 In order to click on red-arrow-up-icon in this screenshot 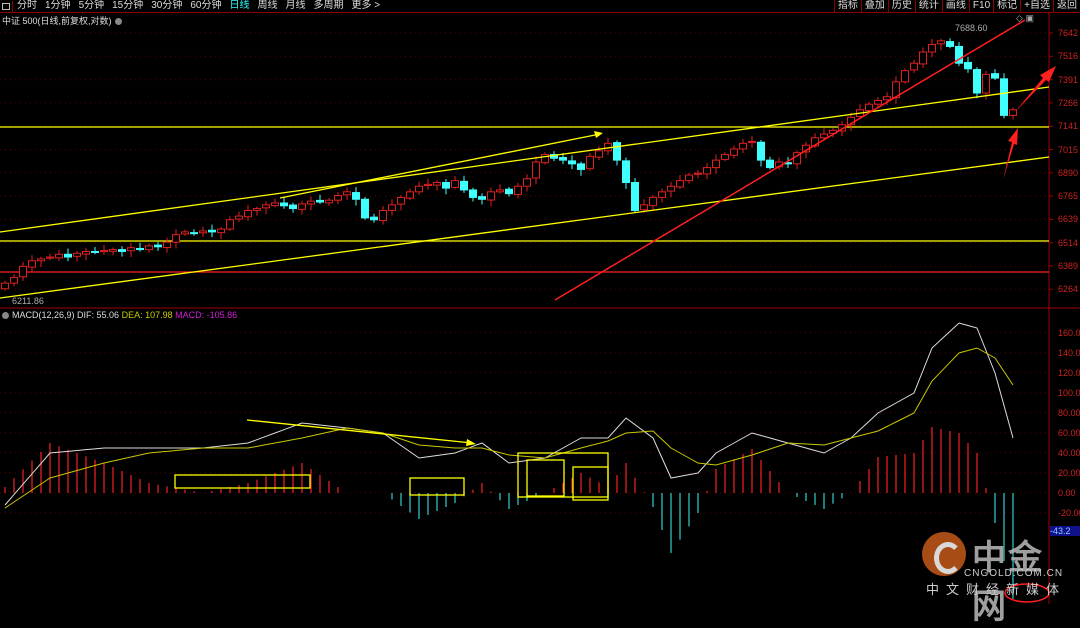, I will do `click(1010, 154)`.